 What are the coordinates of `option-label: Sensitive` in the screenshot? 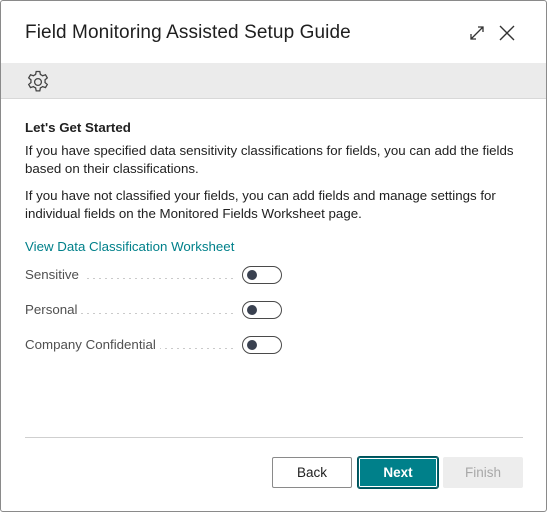 It's located at (54, 274).